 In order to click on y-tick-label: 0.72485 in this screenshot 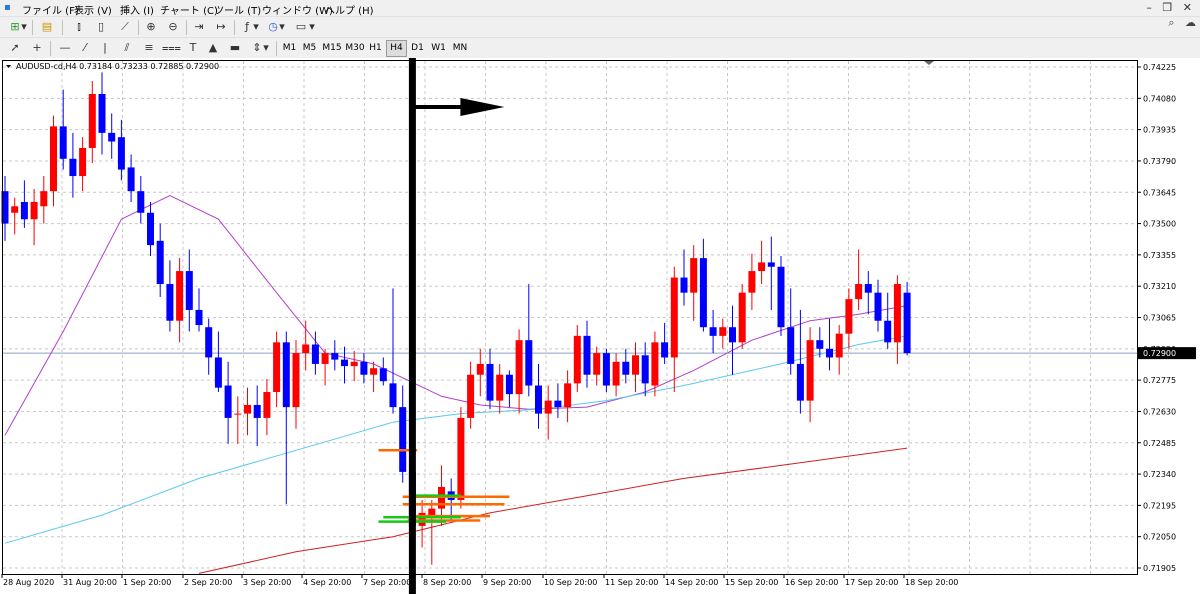, I will do `click(1159, 443)`.